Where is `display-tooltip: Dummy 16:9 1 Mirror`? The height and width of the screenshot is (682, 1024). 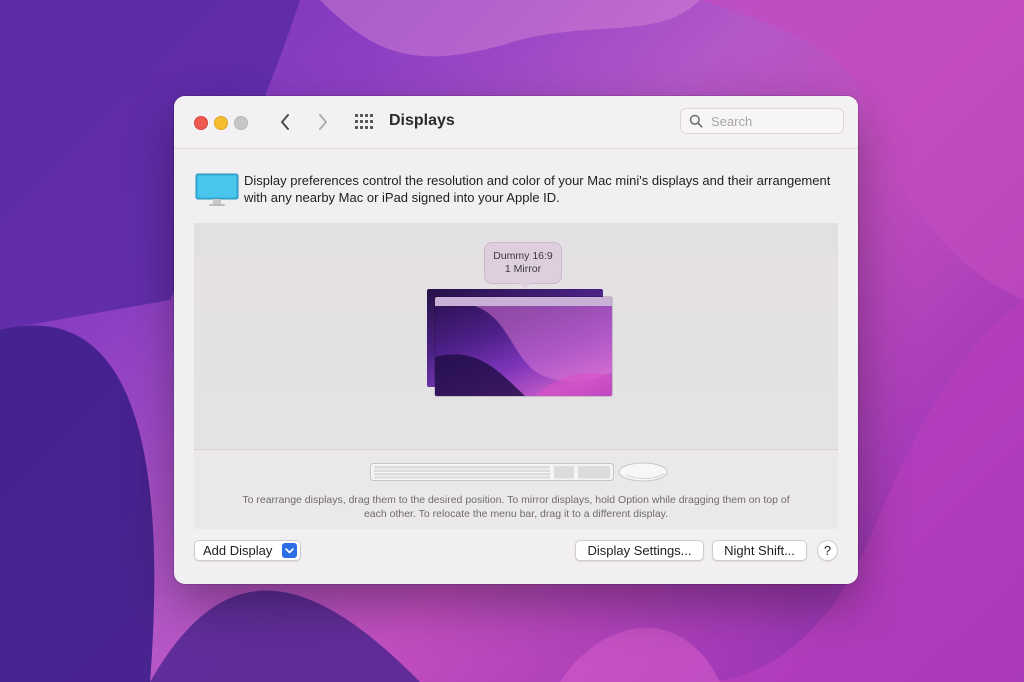 display-tooltip: Dummy 16:9 1 Mirror is located at coordinates (523, 263).